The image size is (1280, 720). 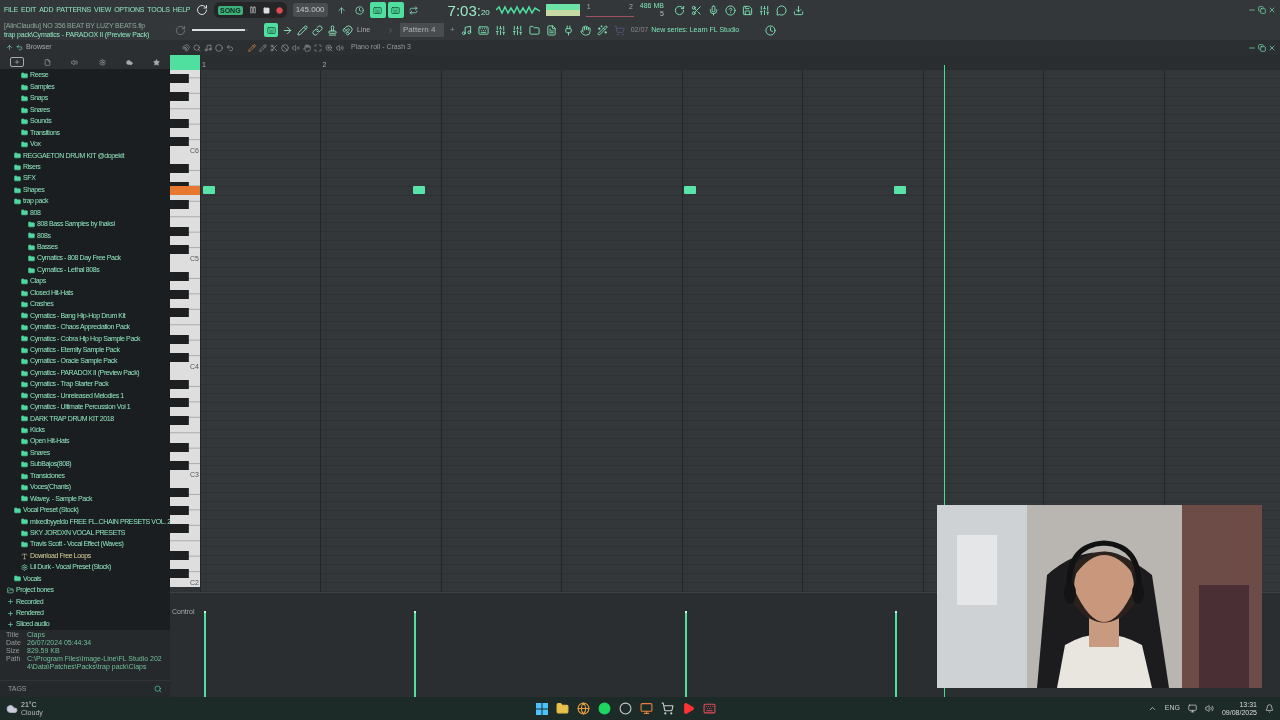 What do you see at coordinates (310, 10) in the screenshot?
I see `tempo-field: 145.000` at bounding box center [310, 10].